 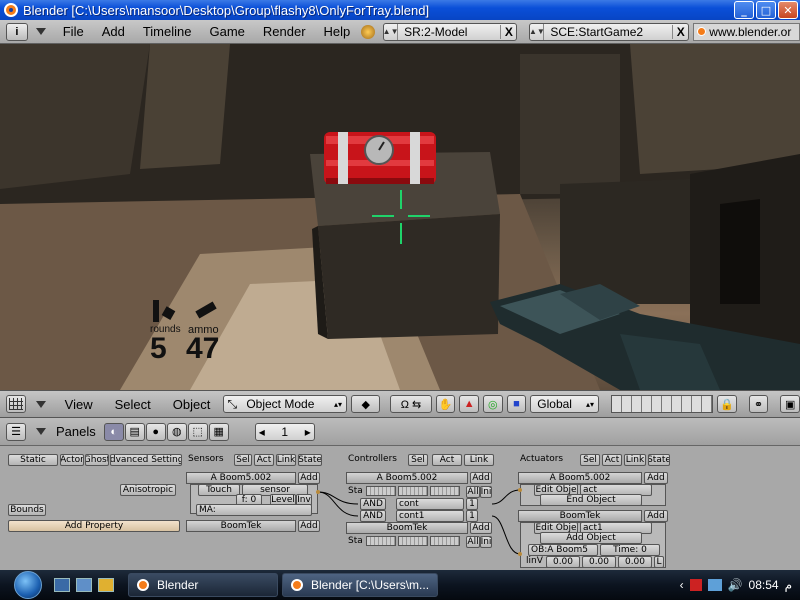 I want to click on info-icon: i, so click(x=17, y=31).